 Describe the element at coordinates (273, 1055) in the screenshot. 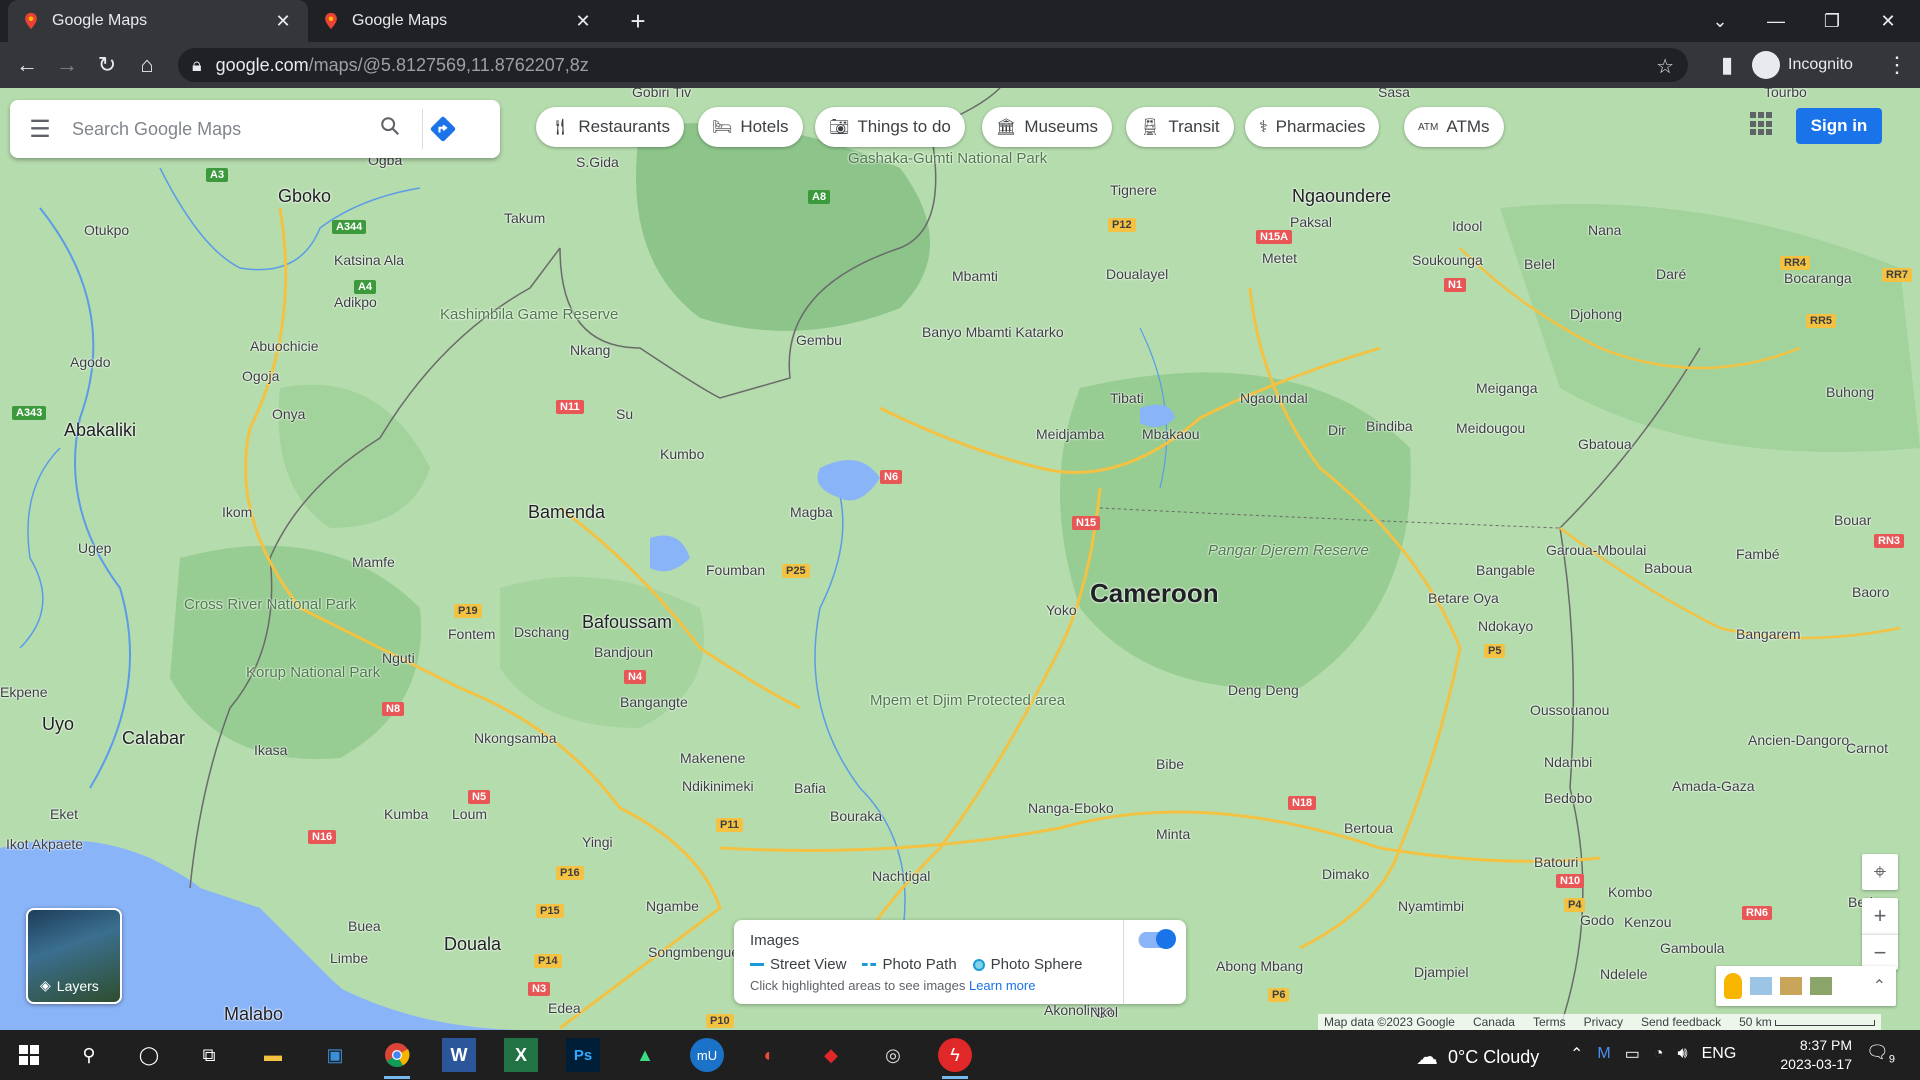

I see `file-explorer-icon: ▬` at that location.